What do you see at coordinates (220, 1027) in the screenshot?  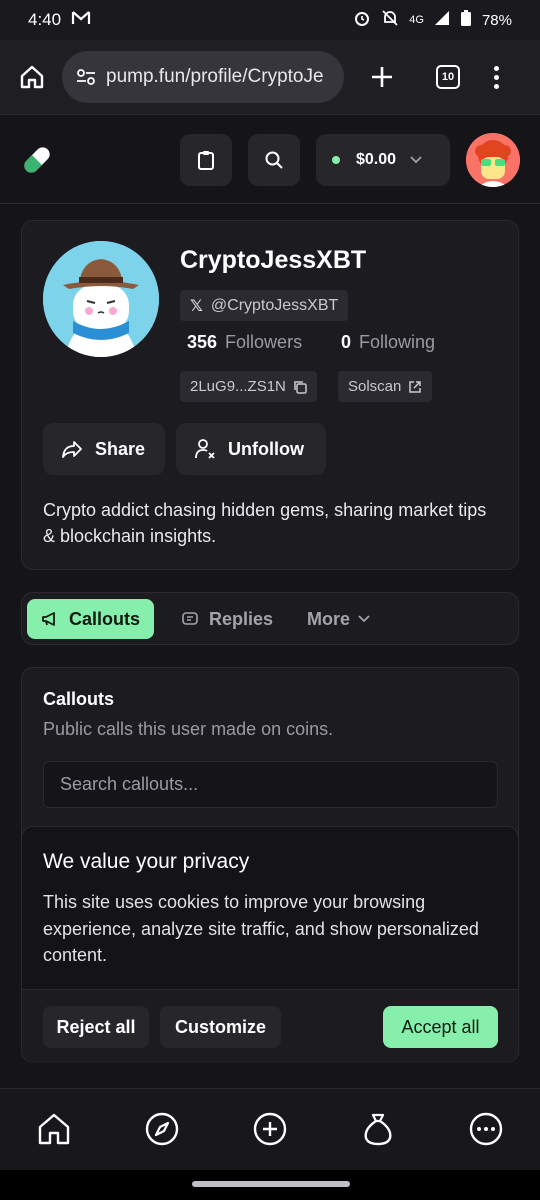 I see `customize-button: Customize` at bounding box center [220, 1027].